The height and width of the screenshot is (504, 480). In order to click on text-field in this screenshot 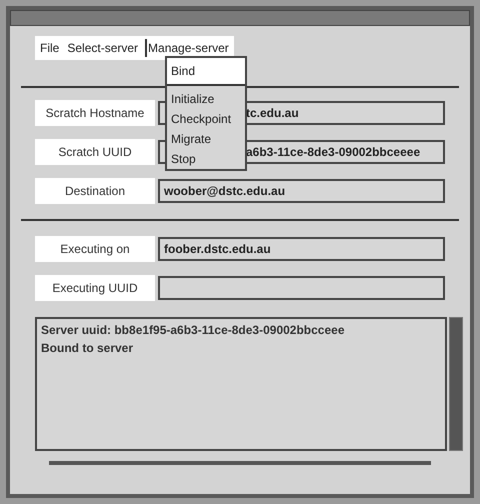, I will do `click(301, 288)`.